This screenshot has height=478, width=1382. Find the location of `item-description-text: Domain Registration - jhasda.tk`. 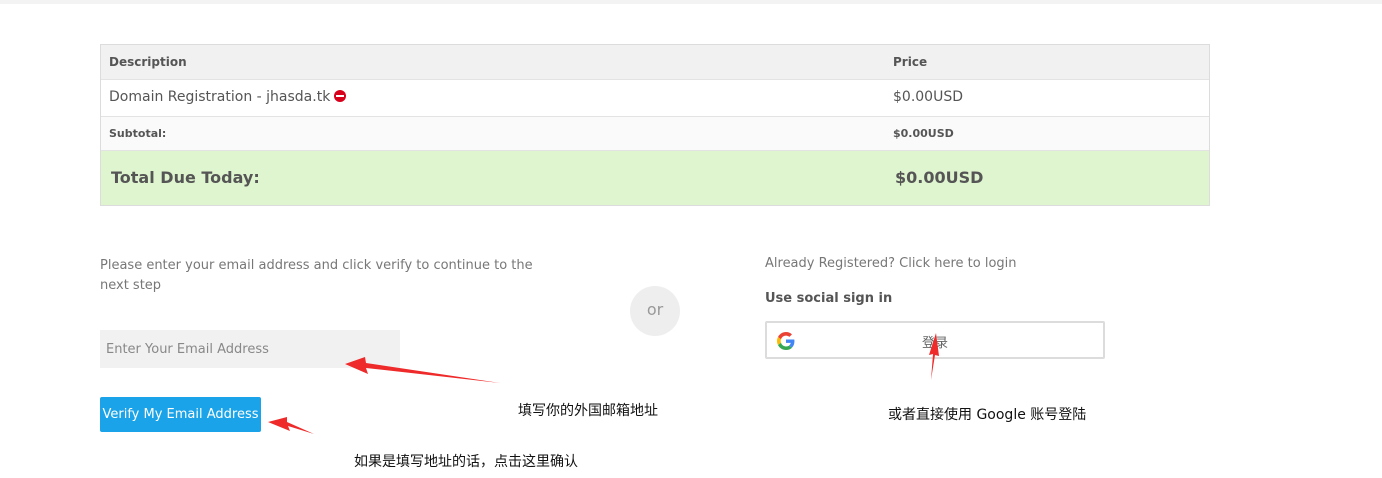

item-description-text: Domain Registration - jhasda.tk is located at coordinates (220, 97).